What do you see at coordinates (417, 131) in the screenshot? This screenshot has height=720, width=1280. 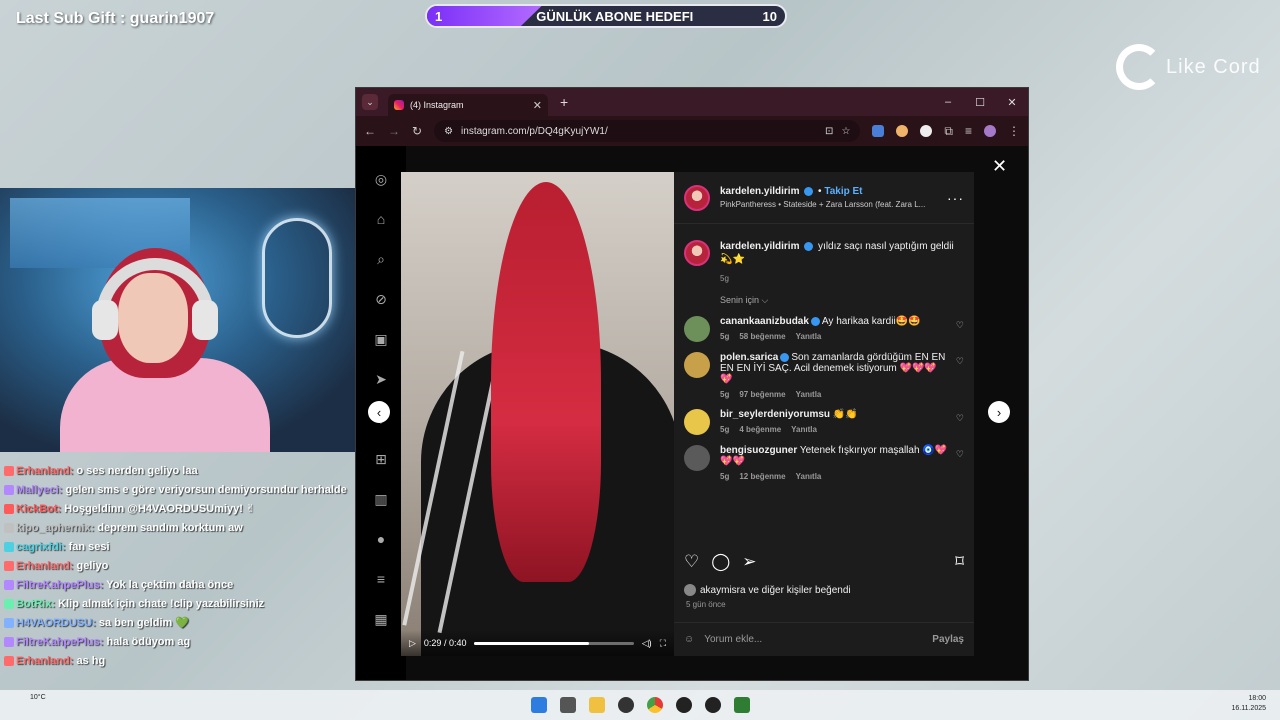 I see `reload-icon: ↻` at bounding box center [417, 131].